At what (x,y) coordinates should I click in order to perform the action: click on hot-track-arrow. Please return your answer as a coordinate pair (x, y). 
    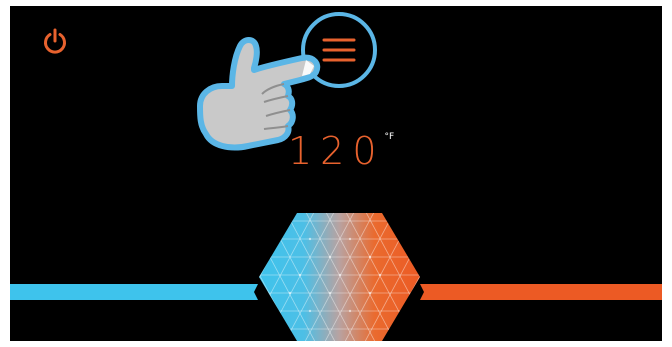
    Looking at the image, I should click on (424, 292).